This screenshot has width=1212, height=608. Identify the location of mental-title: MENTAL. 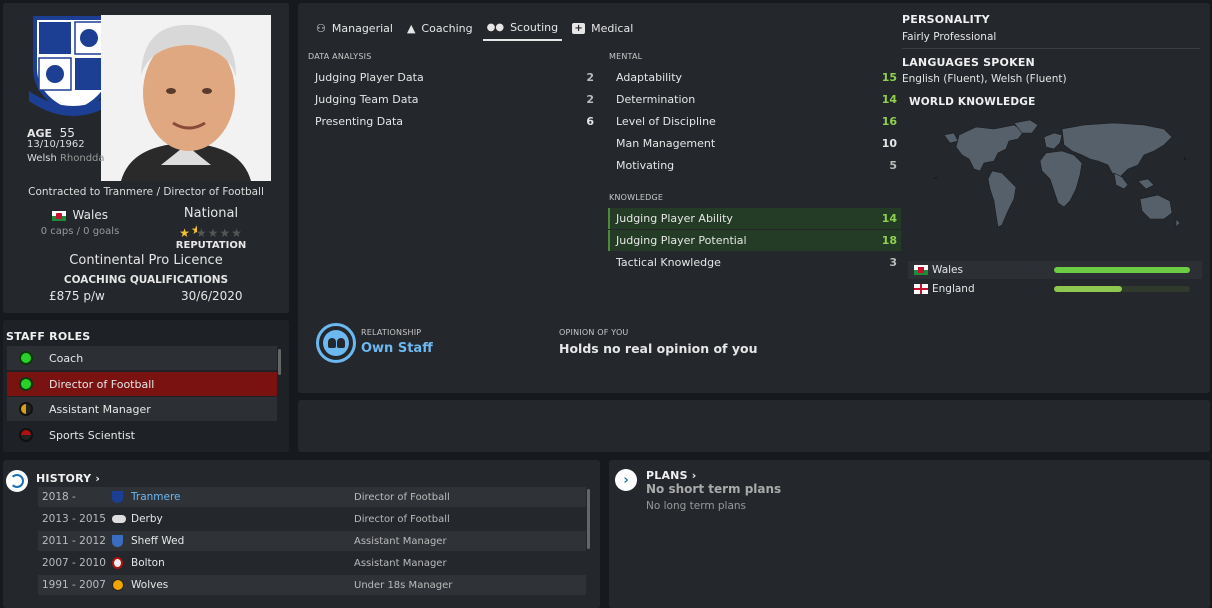
(626, 56).